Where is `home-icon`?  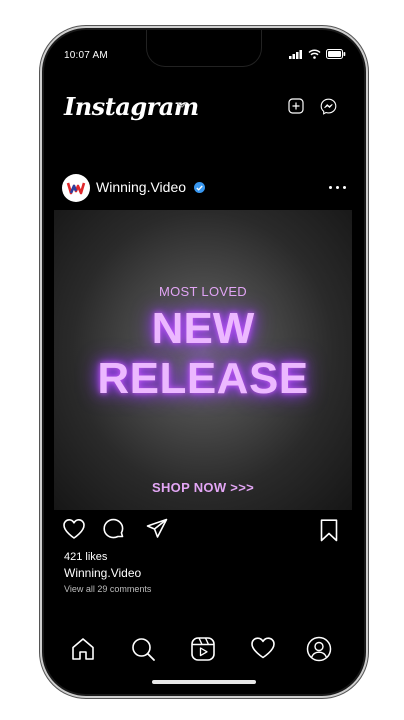
home-icon is located at coordinates (83, 649).